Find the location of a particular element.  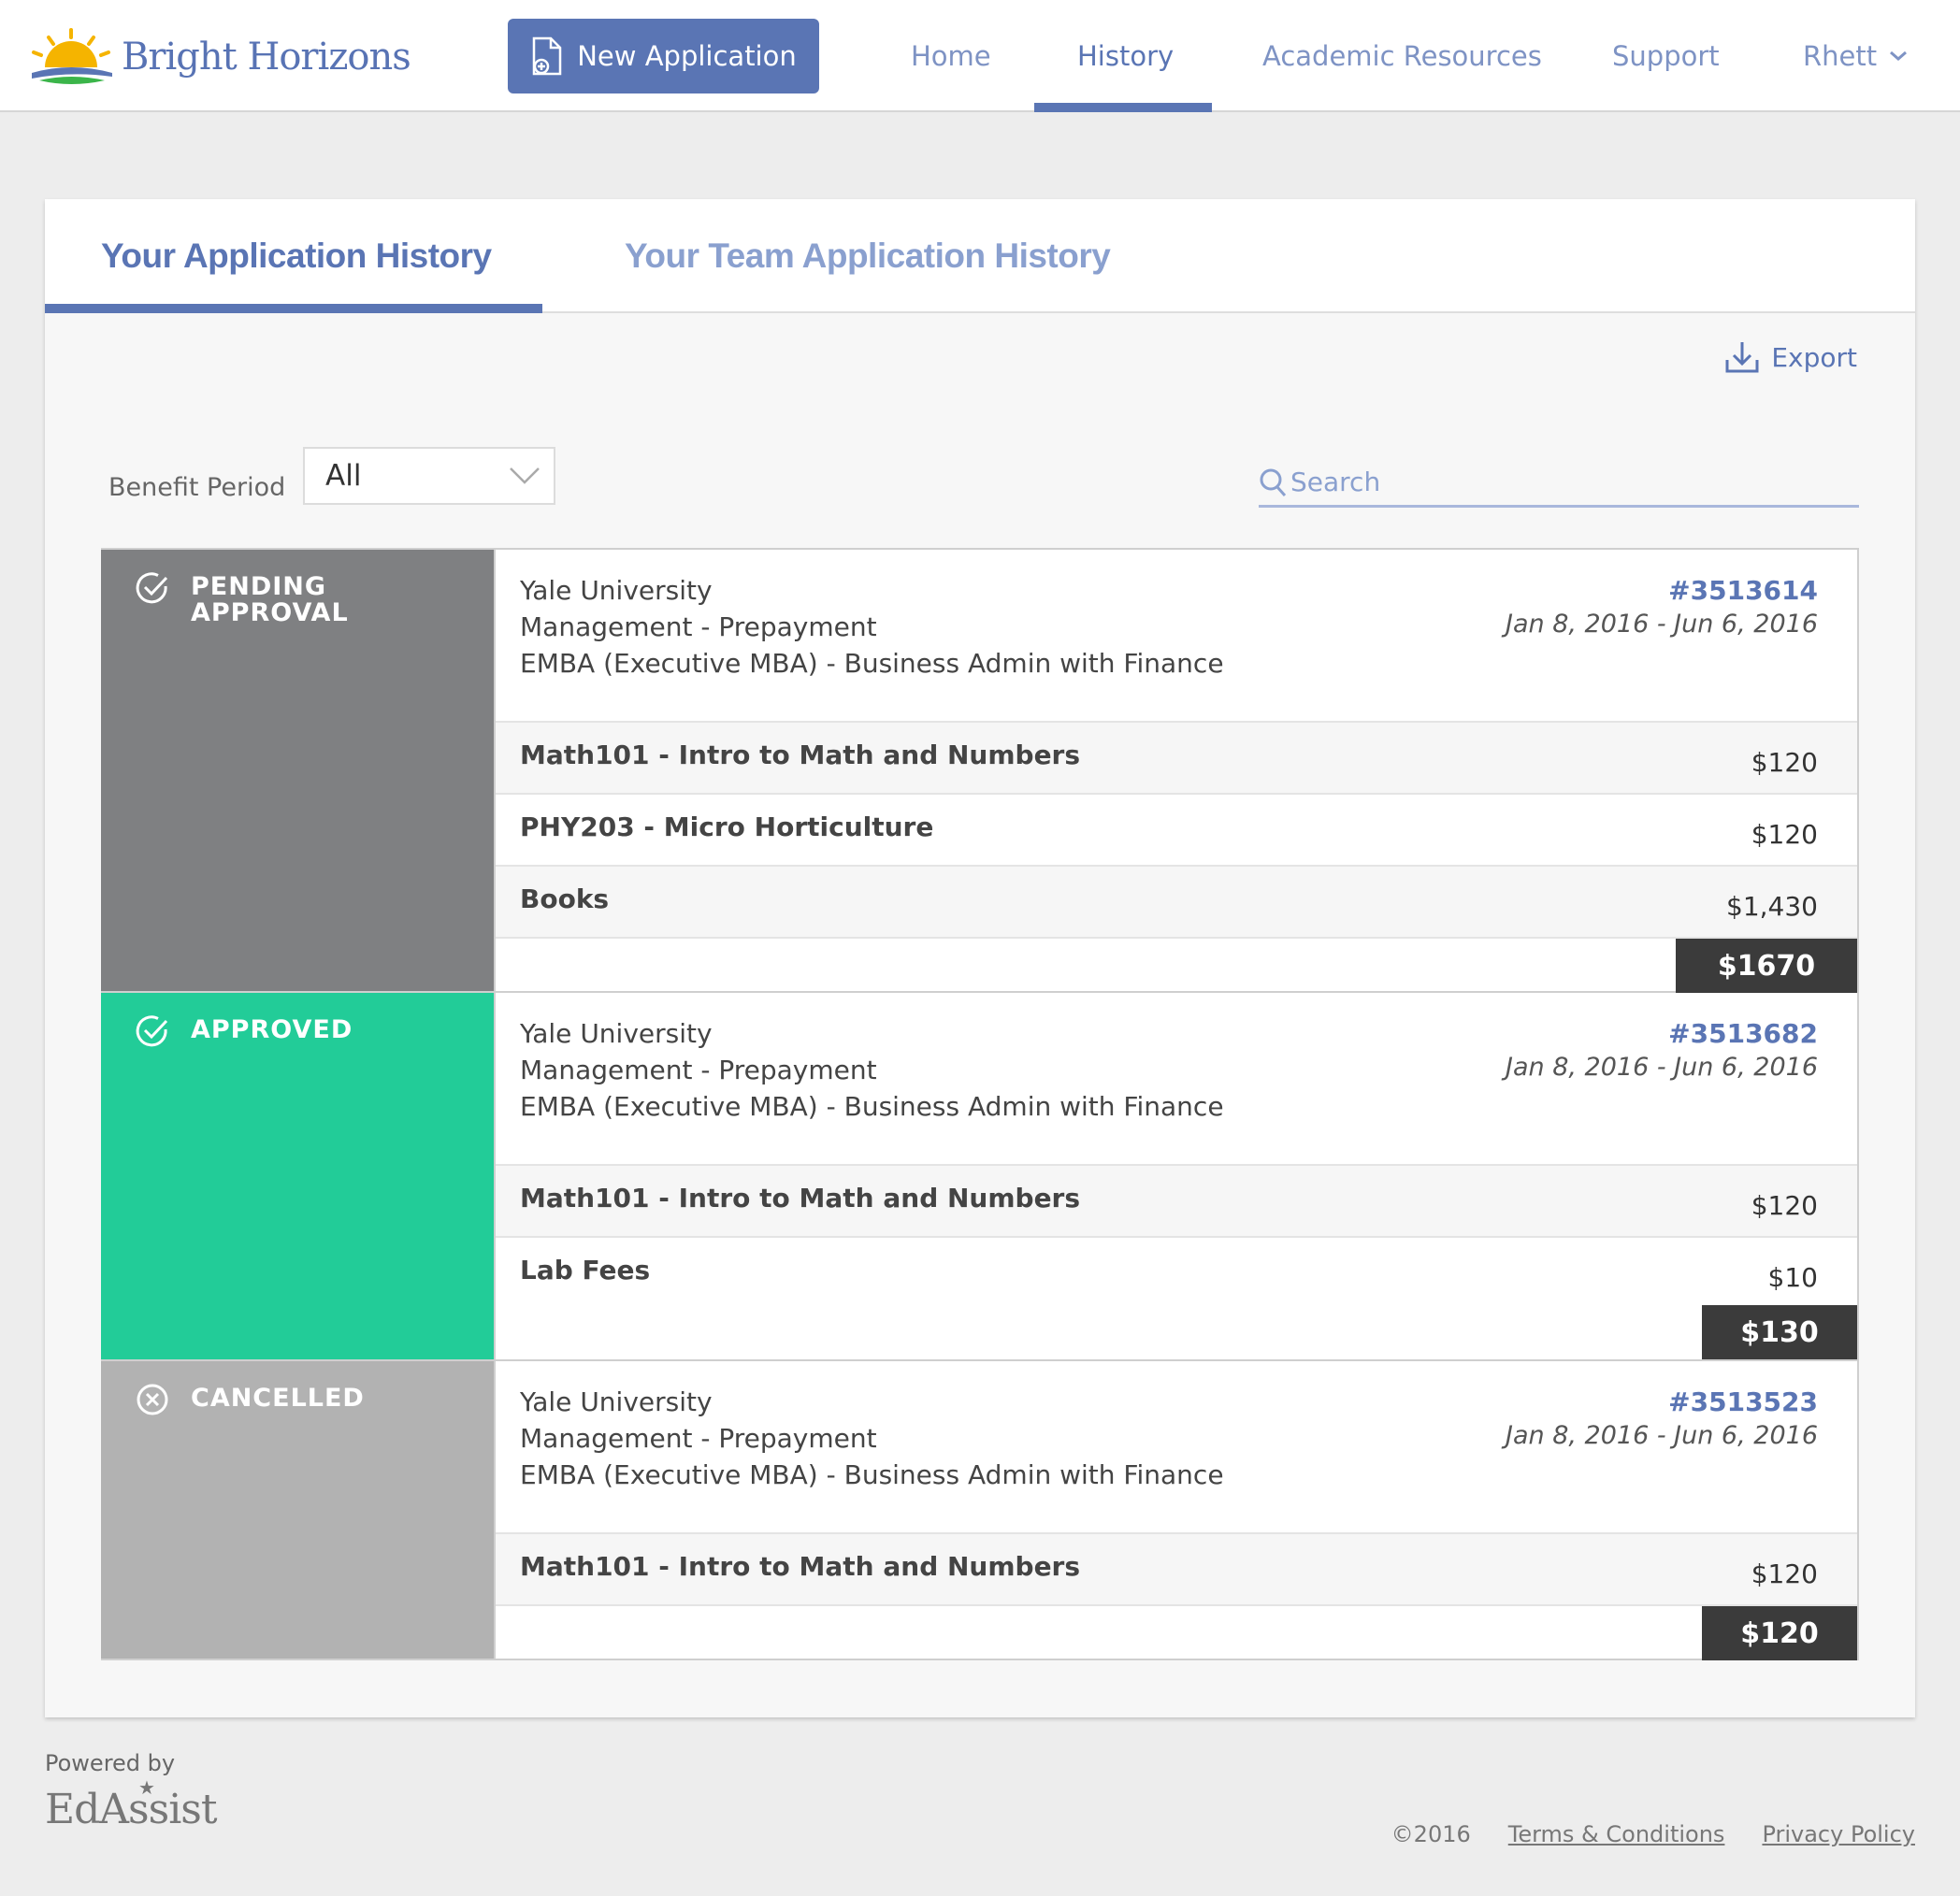

edassist-logo-text: EdAssist is located at coordinates (131, 1809).